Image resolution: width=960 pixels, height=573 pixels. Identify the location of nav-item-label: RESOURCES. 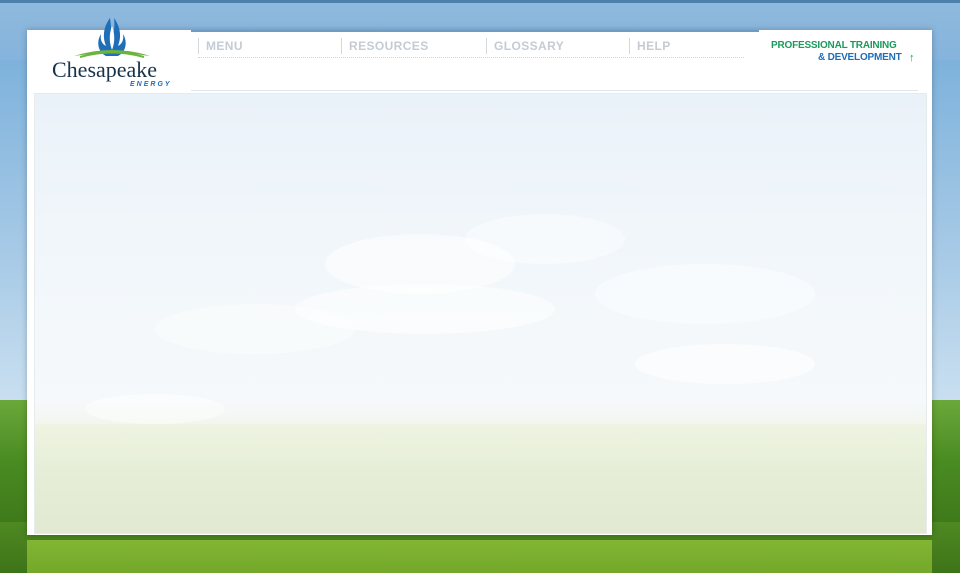
(389, 46).